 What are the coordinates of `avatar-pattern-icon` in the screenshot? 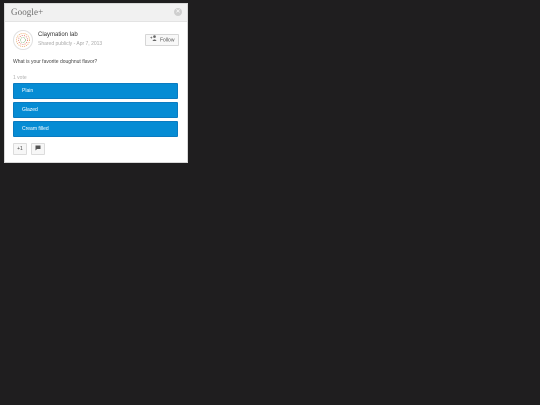 It's located at (23, 40).